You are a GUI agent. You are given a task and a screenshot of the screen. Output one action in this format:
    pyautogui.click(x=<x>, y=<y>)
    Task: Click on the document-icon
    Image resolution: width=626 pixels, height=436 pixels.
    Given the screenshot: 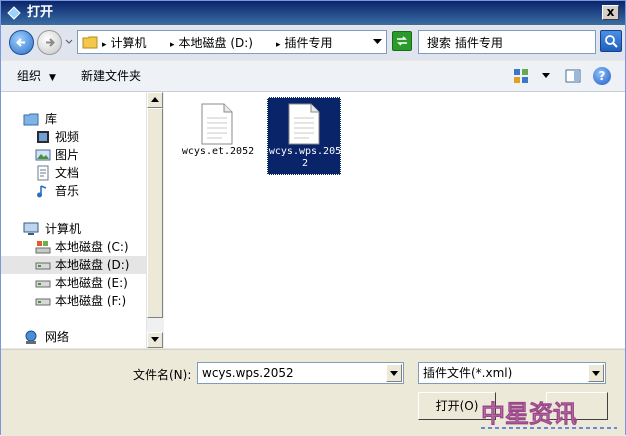 What is the action you would take?
    pyautogui.click(x=43, y=173)
    